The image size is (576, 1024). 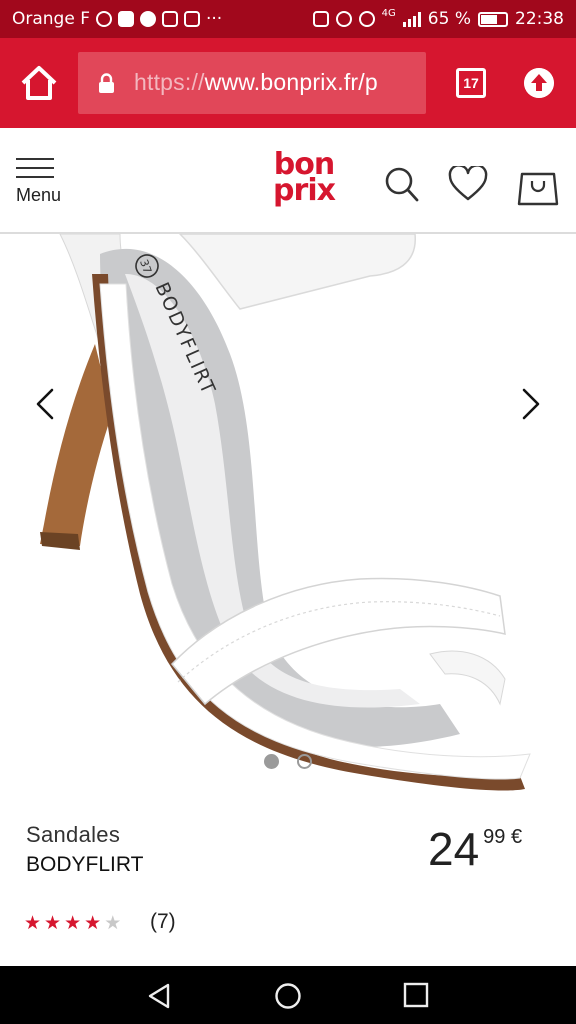 I want to click on url-text: https://www.bonprix.fr/p, so click(x=256, y=82).